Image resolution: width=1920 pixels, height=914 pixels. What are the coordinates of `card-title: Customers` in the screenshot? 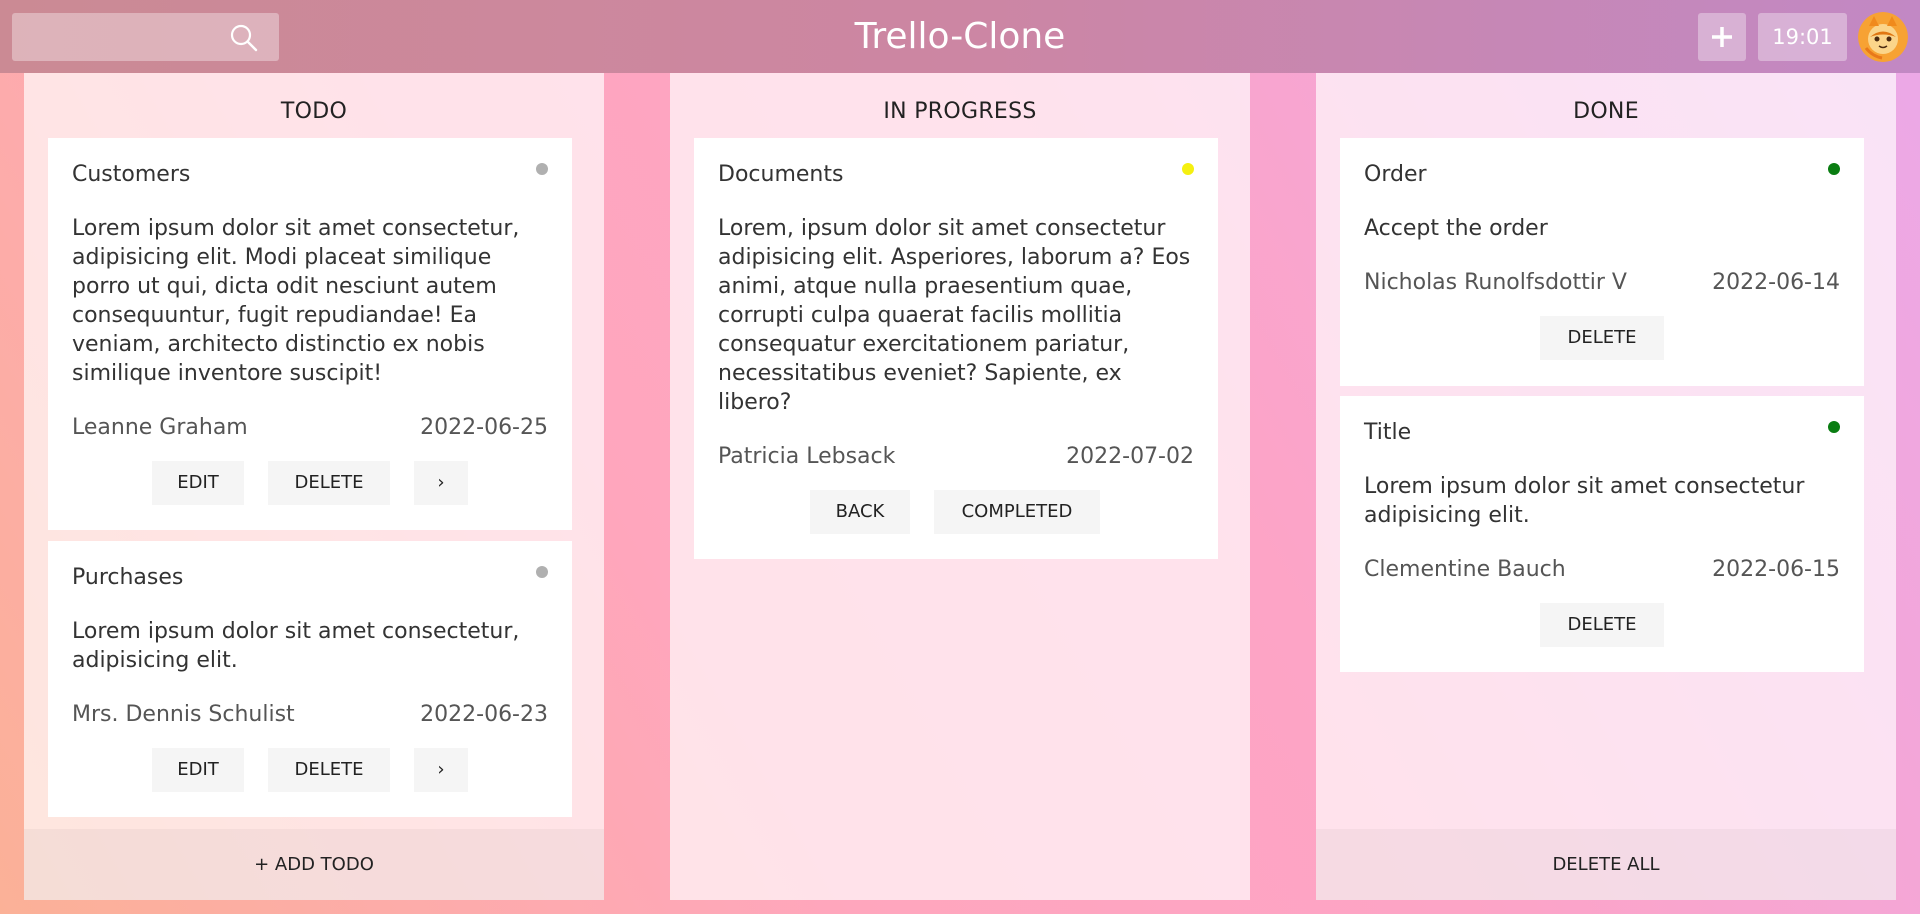 It's located at (131, 174).